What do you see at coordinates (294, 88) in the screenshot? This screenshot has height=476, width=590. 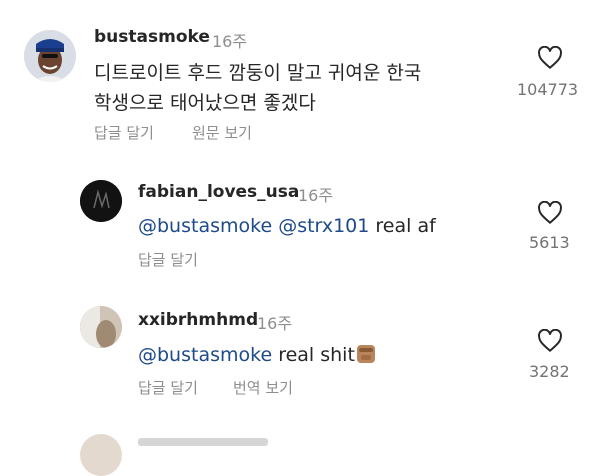 I see `comment-text: 디트로이트 후드 깜둥이 말고 귀여운 한국 학생으로 태어났으면 좋겠다` at bounding box center [294, 88].